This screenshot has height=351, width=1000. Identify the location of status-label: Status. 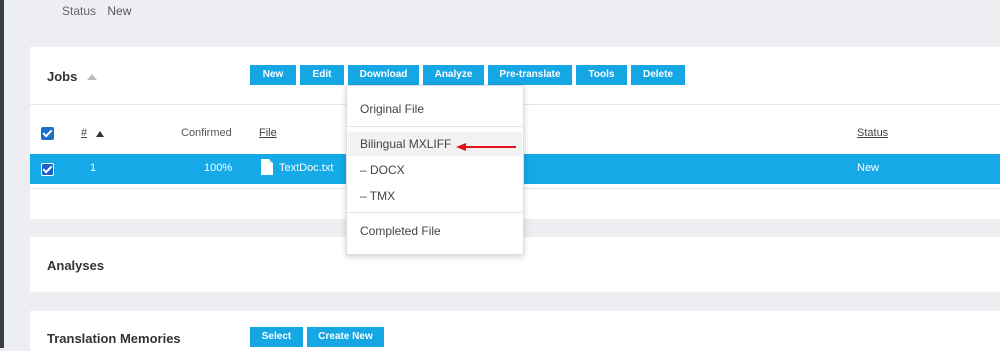
(79, 11).